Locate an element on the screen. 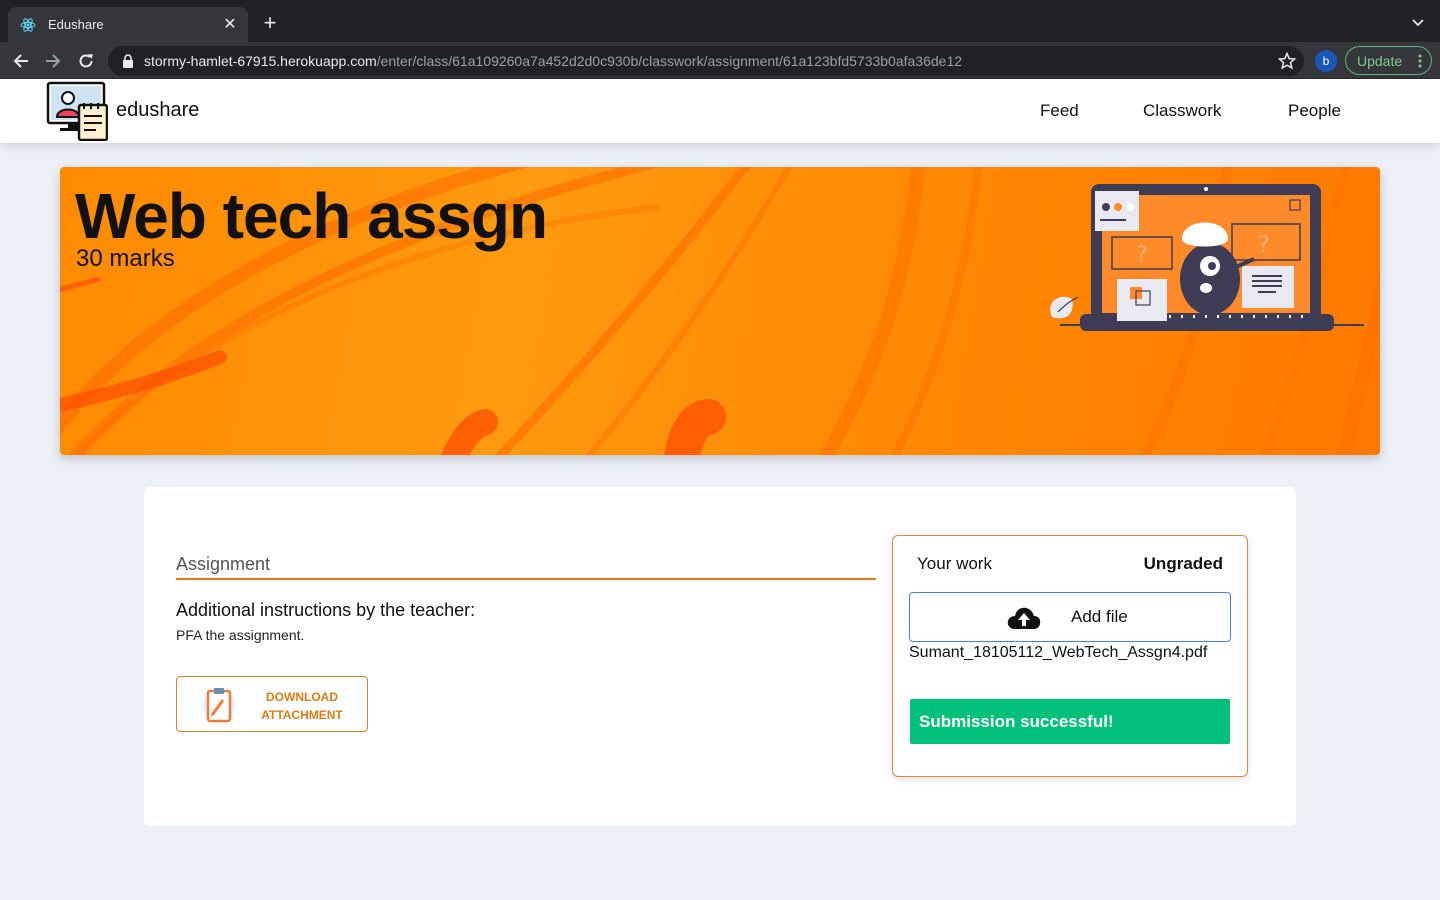 Image resolution: width=1440 pixels, height=900 pixels. lock-icon is located at coordinates (128, 61).